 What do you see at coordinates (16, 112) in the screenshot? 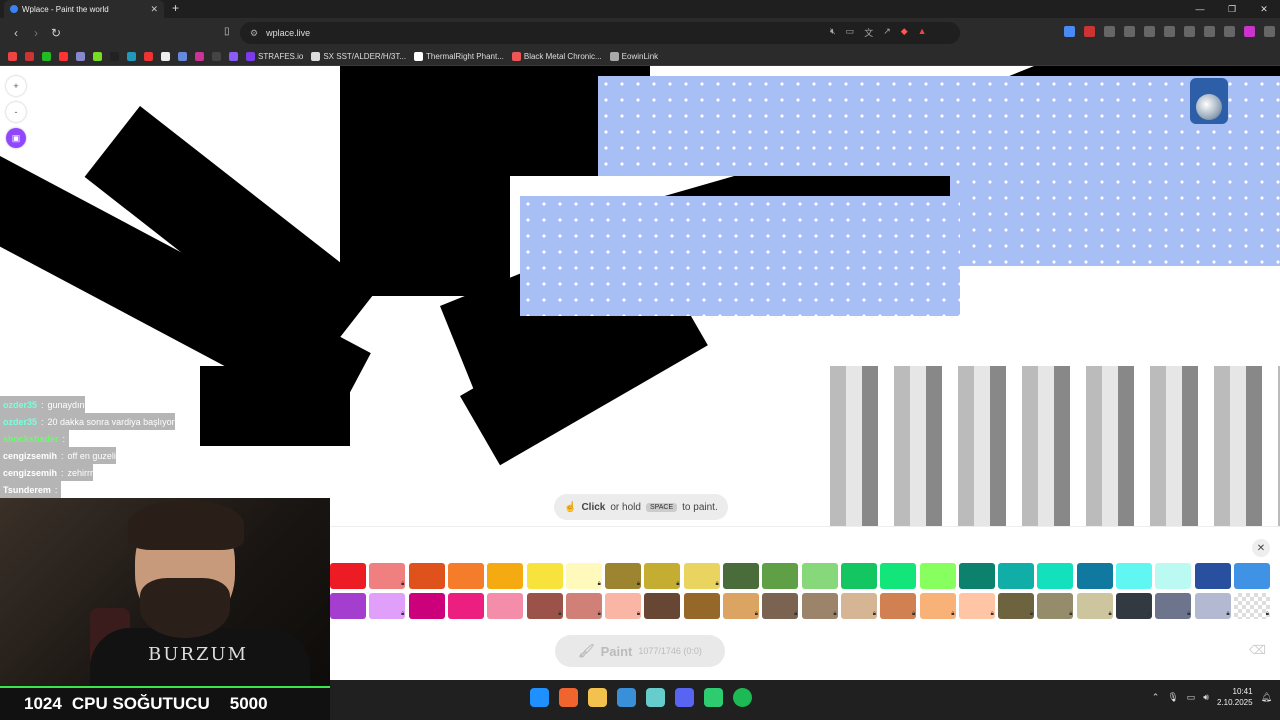
I see `zoom-out-button: -` at bounding box center [16, 112].